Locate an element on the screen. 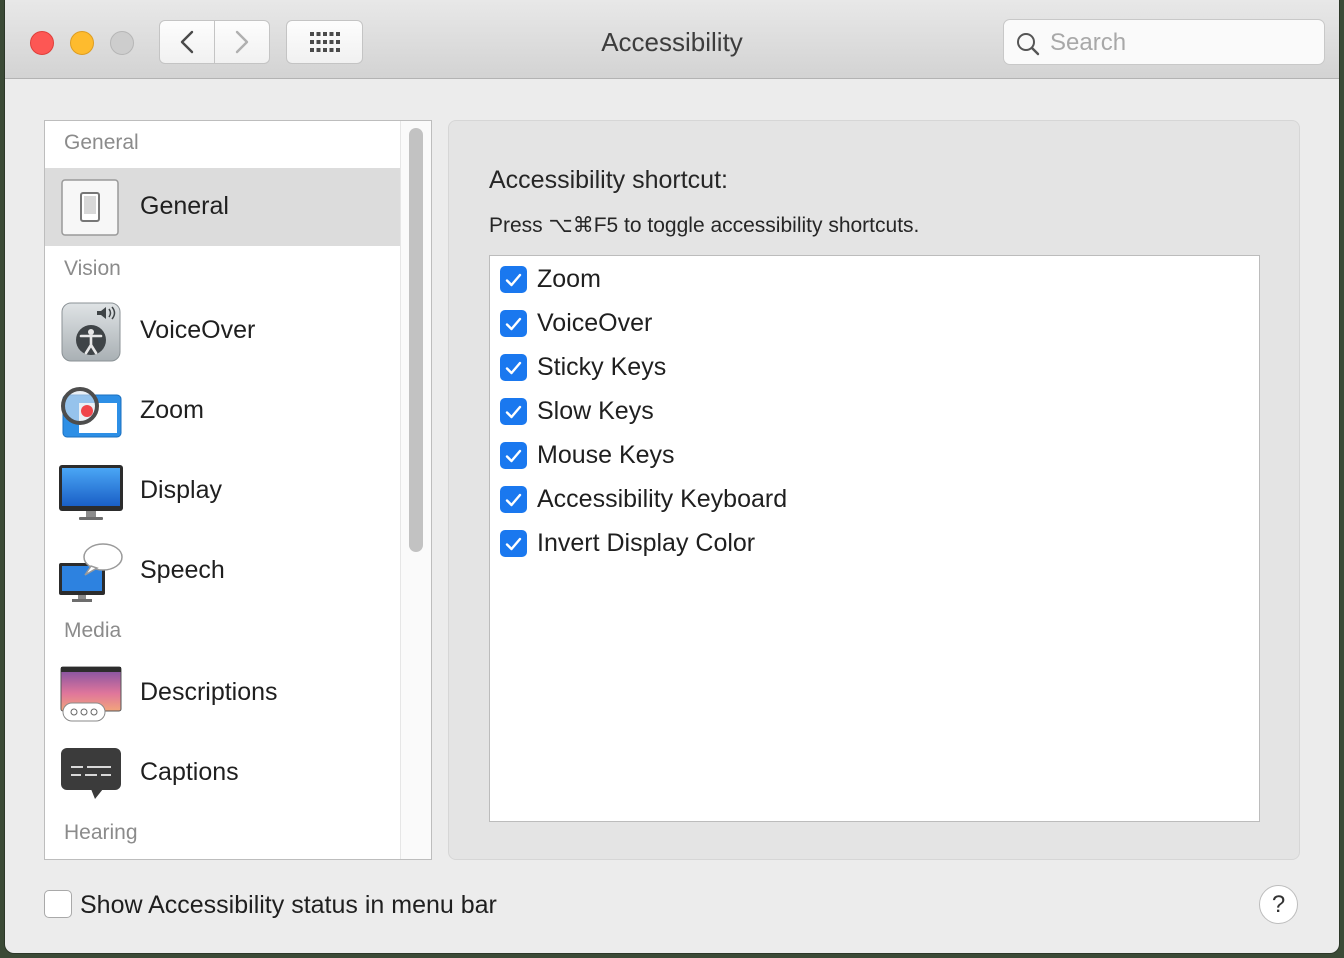 The width and height of the screenshot is (1344, 958). sidebar-item-captions: Captions is located at coordinates (222, 773).